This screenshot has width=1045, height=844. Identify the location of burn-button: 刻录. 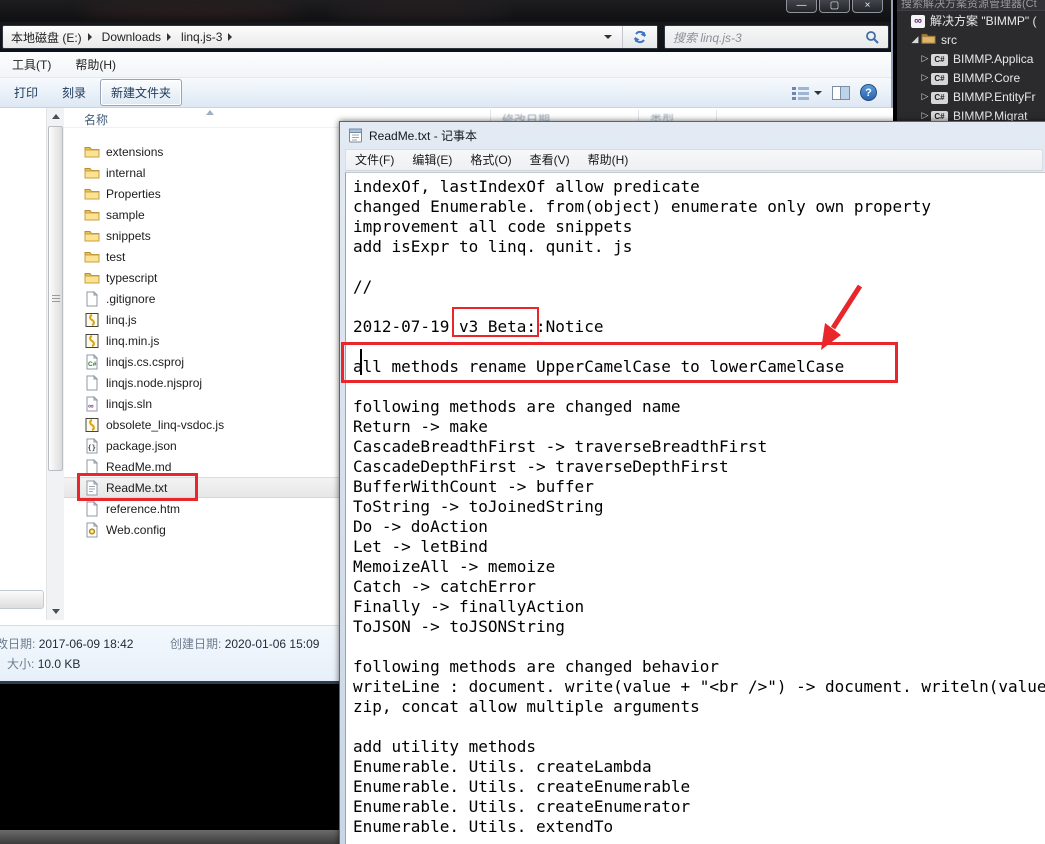
(74, 92).